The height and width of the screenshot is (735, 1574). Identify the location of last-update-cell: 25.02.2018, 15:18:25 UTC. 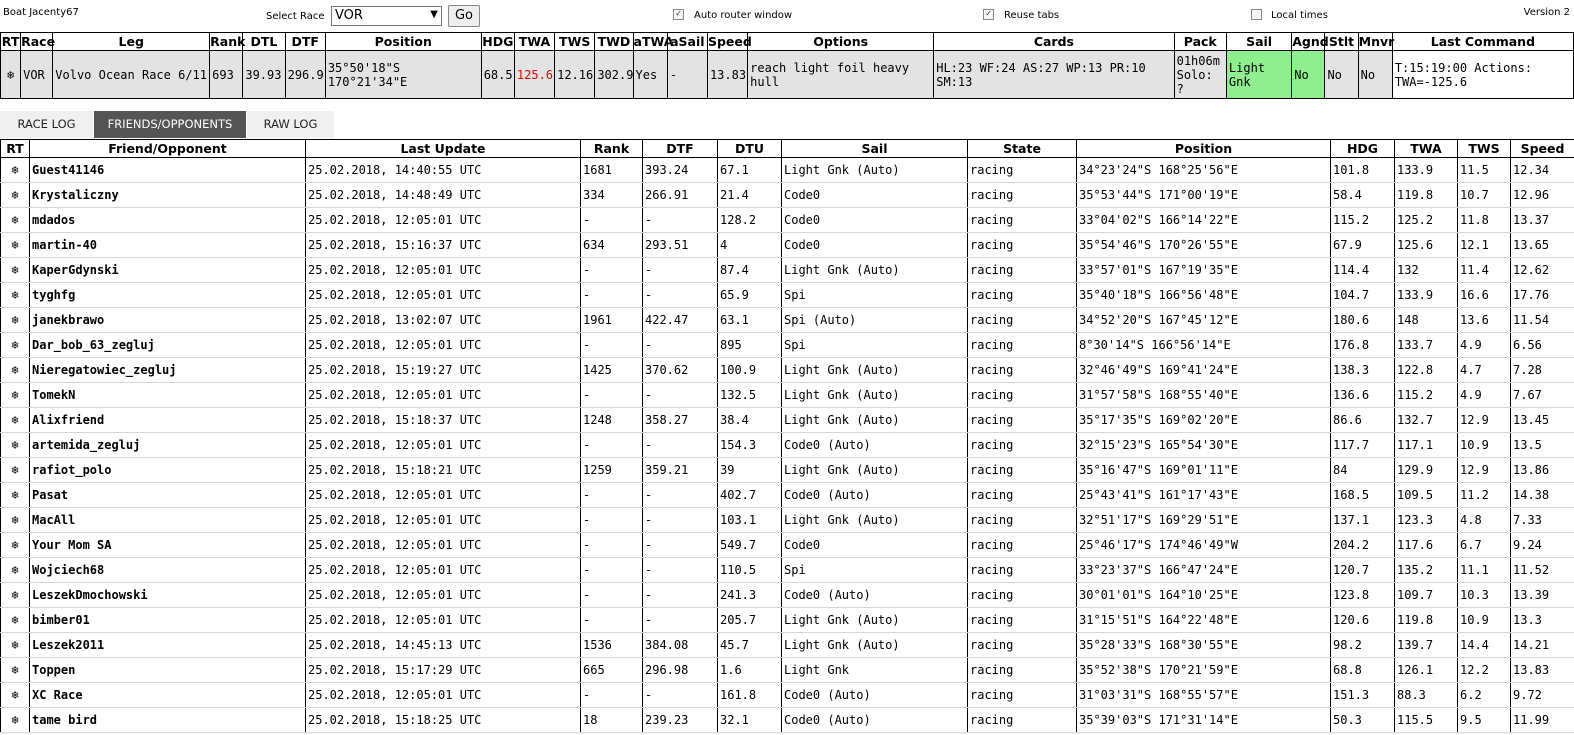
(443, 720).